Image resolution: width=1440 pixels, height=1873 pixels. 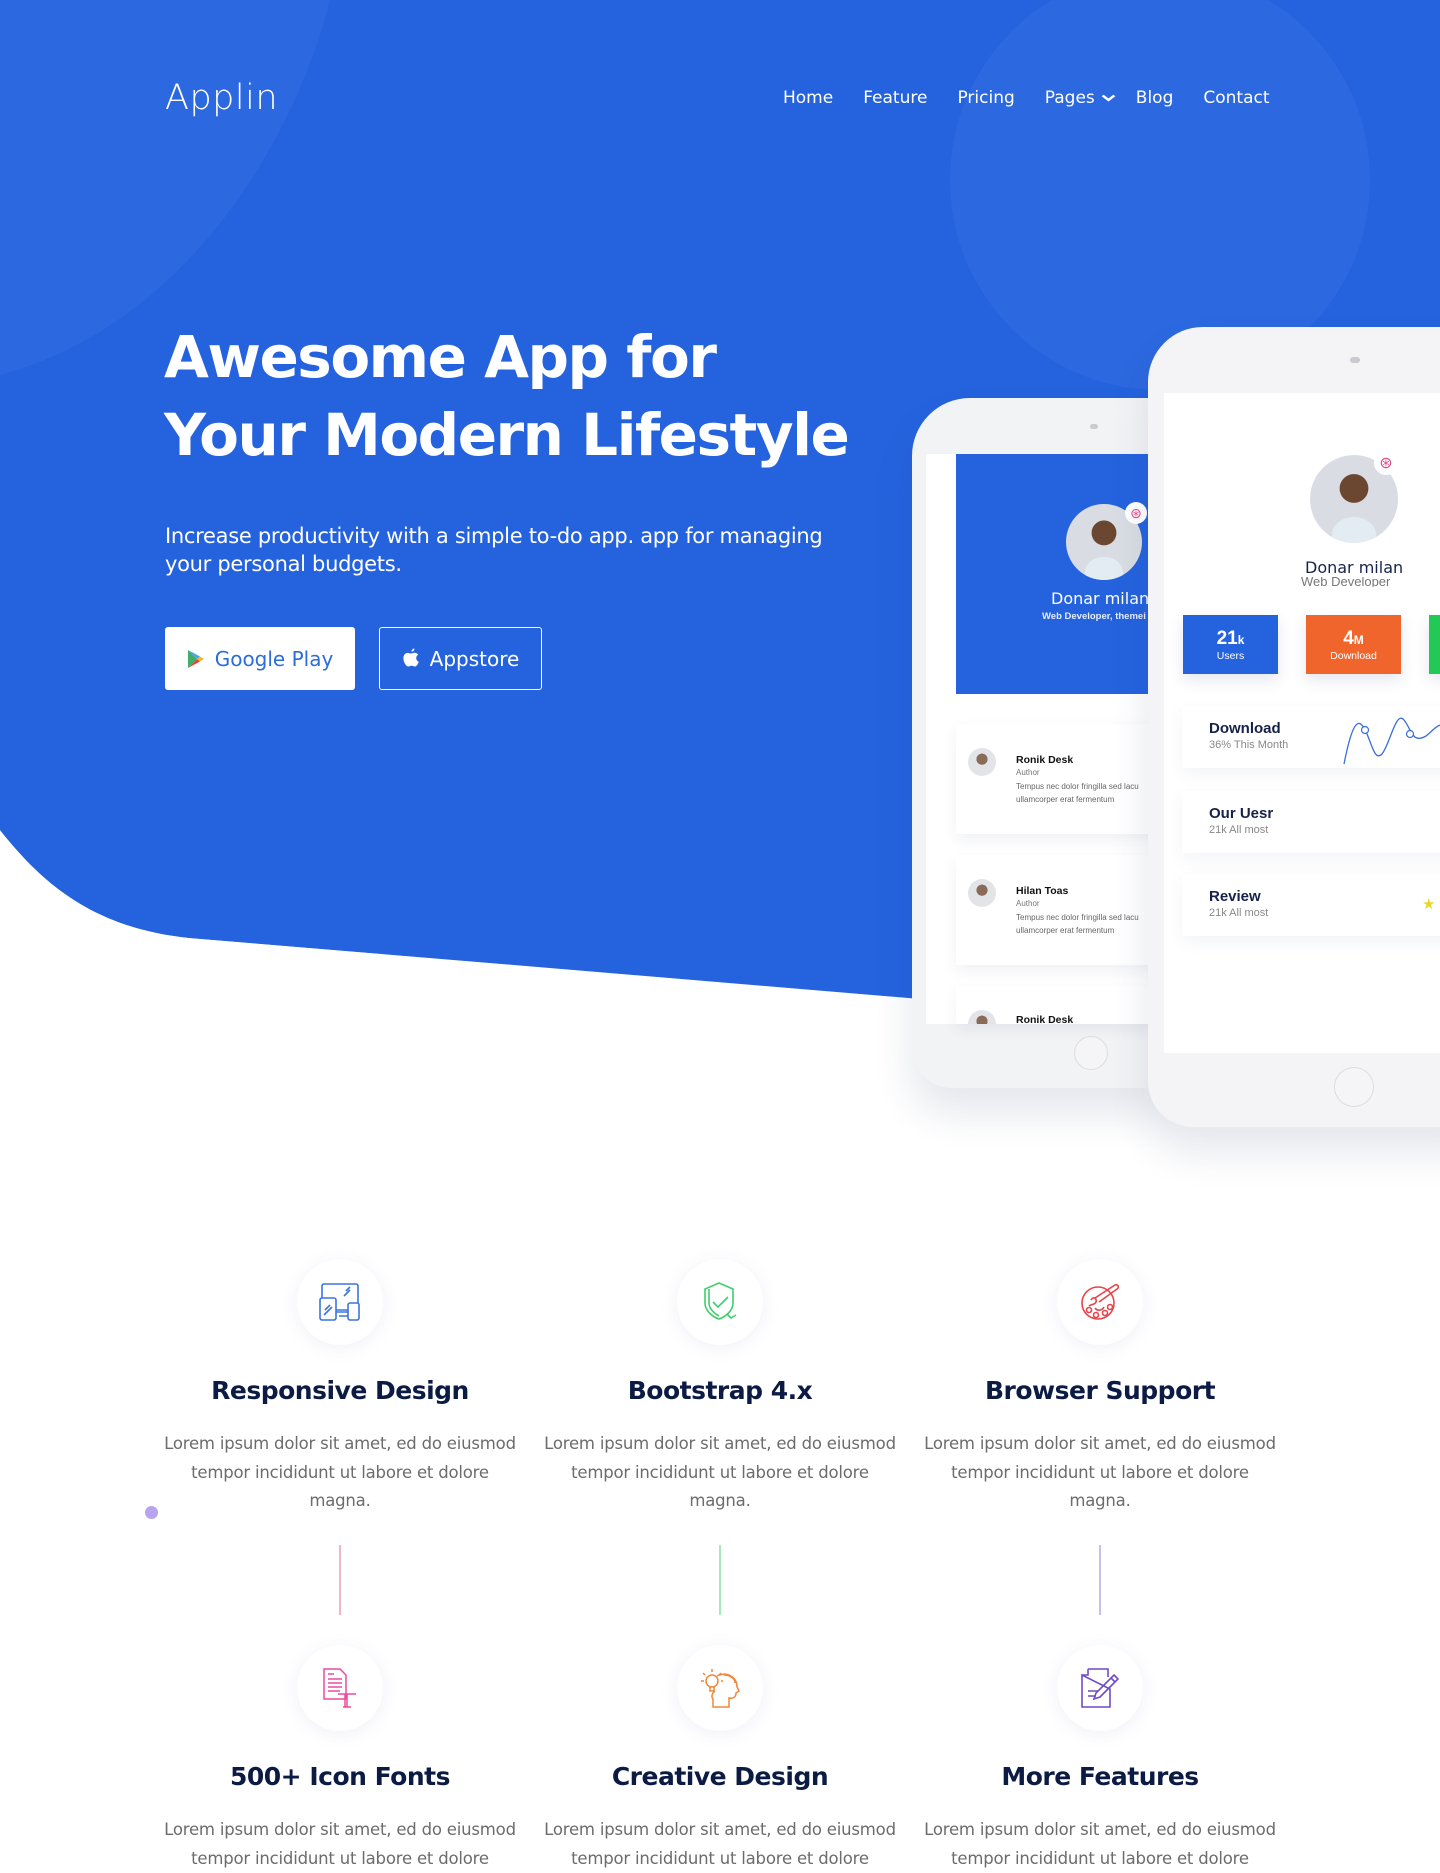 I want to click on edit-document-icon, so click(x=1100, y=1688).